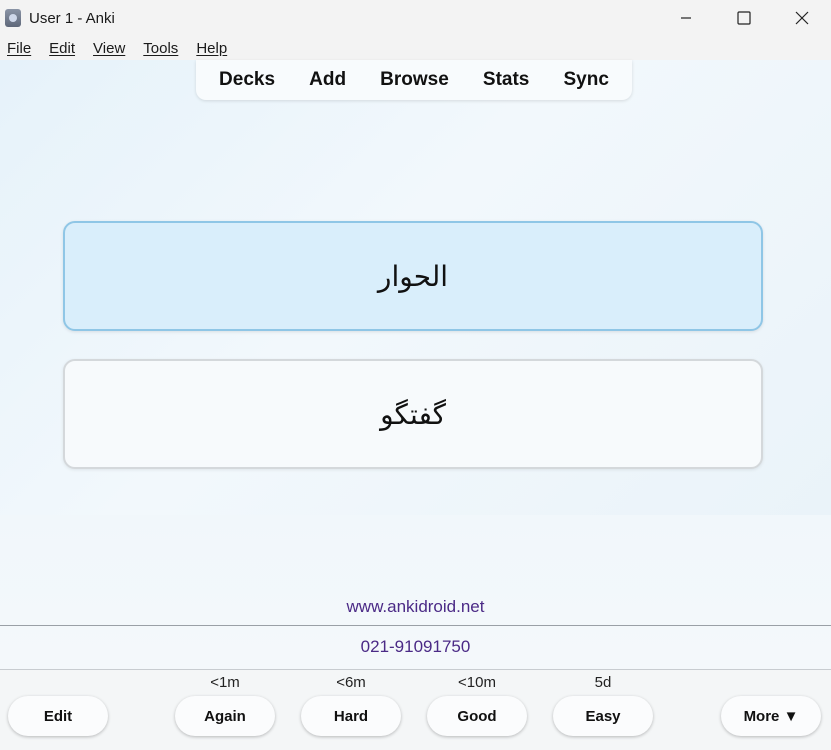 The image size is (831, 750). What do you see at coordinates (415, 18) in the screenshot?
I see `title-bar: User 1 - Anki` at bounding box center [415, 18].